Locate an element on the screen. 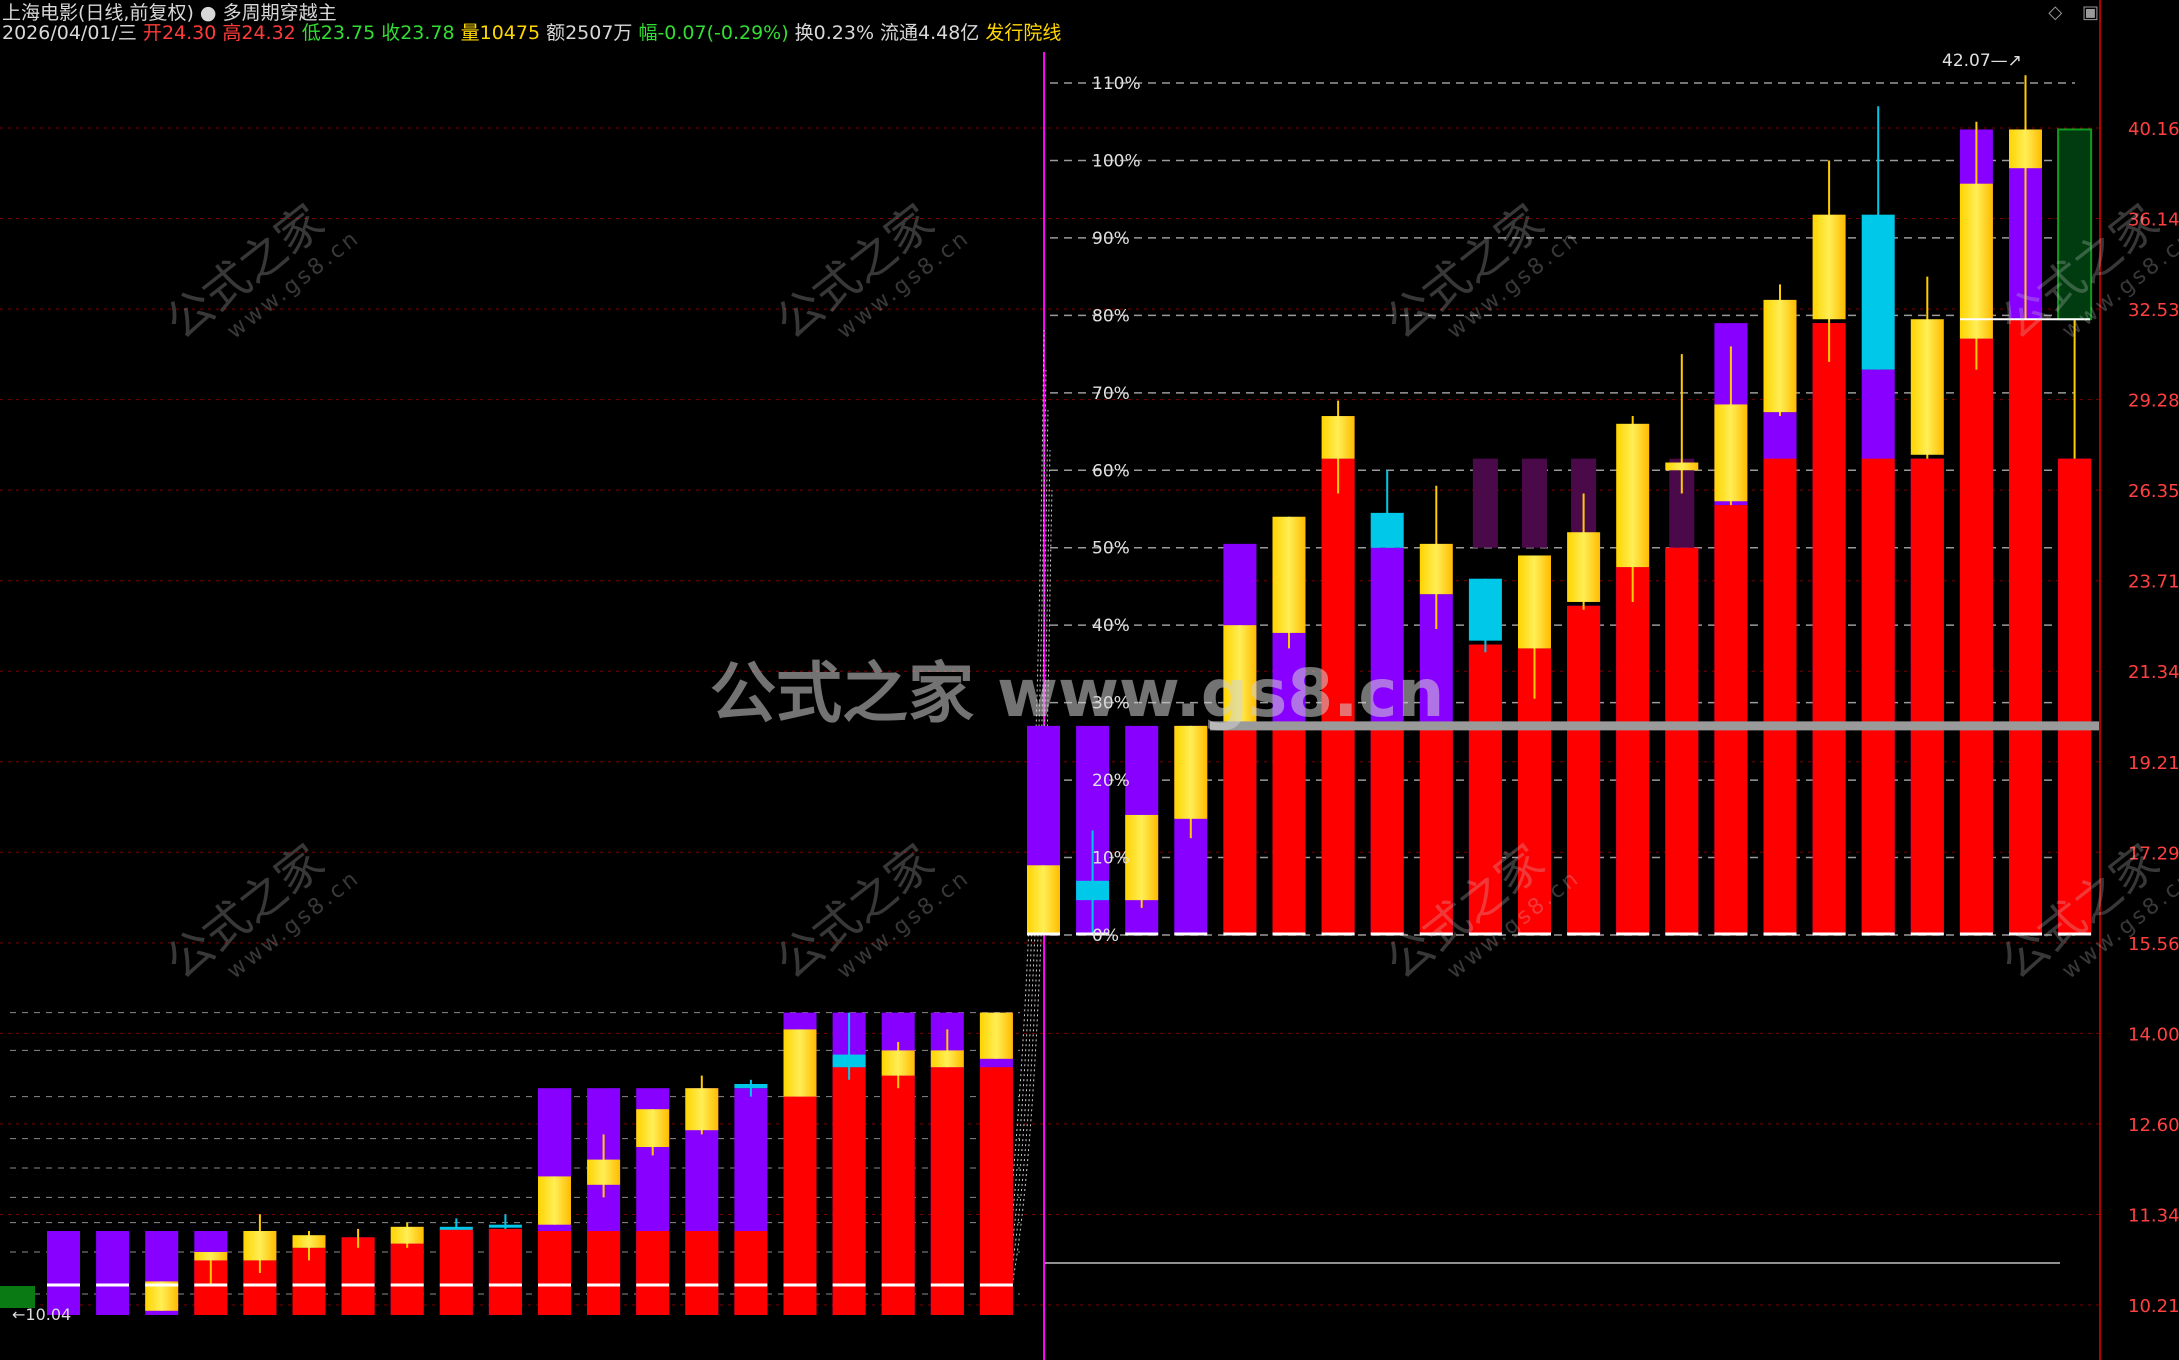 The image size is (2179, 1360). percent-tick-label: 80% is located at coordinates (1111, 316).